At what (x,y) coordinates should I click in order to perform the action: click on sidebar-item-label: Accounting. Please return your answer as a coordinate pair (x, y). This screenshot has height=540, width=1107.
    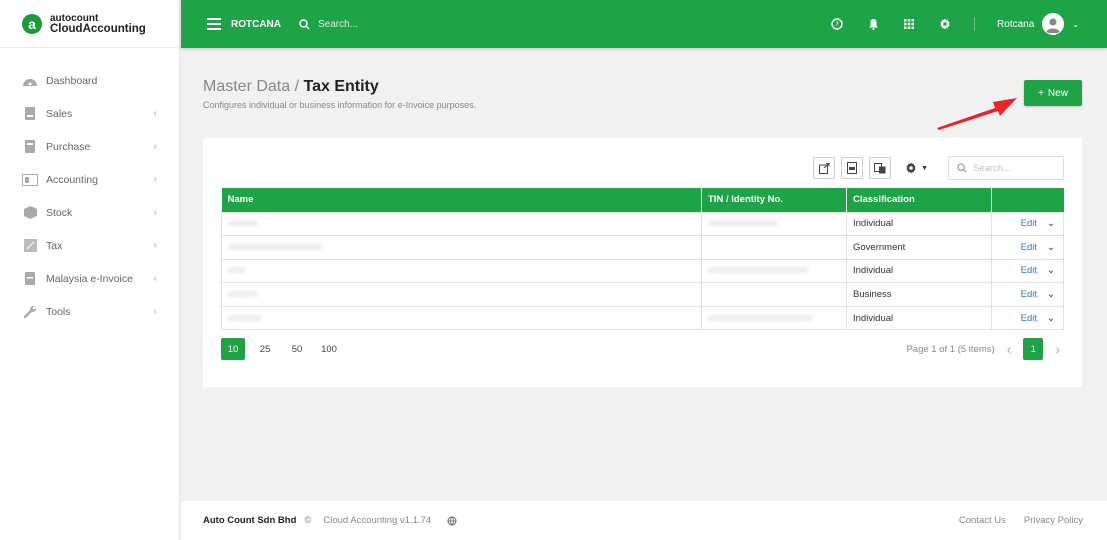
    Looking at the image, I should click on (72, 179).